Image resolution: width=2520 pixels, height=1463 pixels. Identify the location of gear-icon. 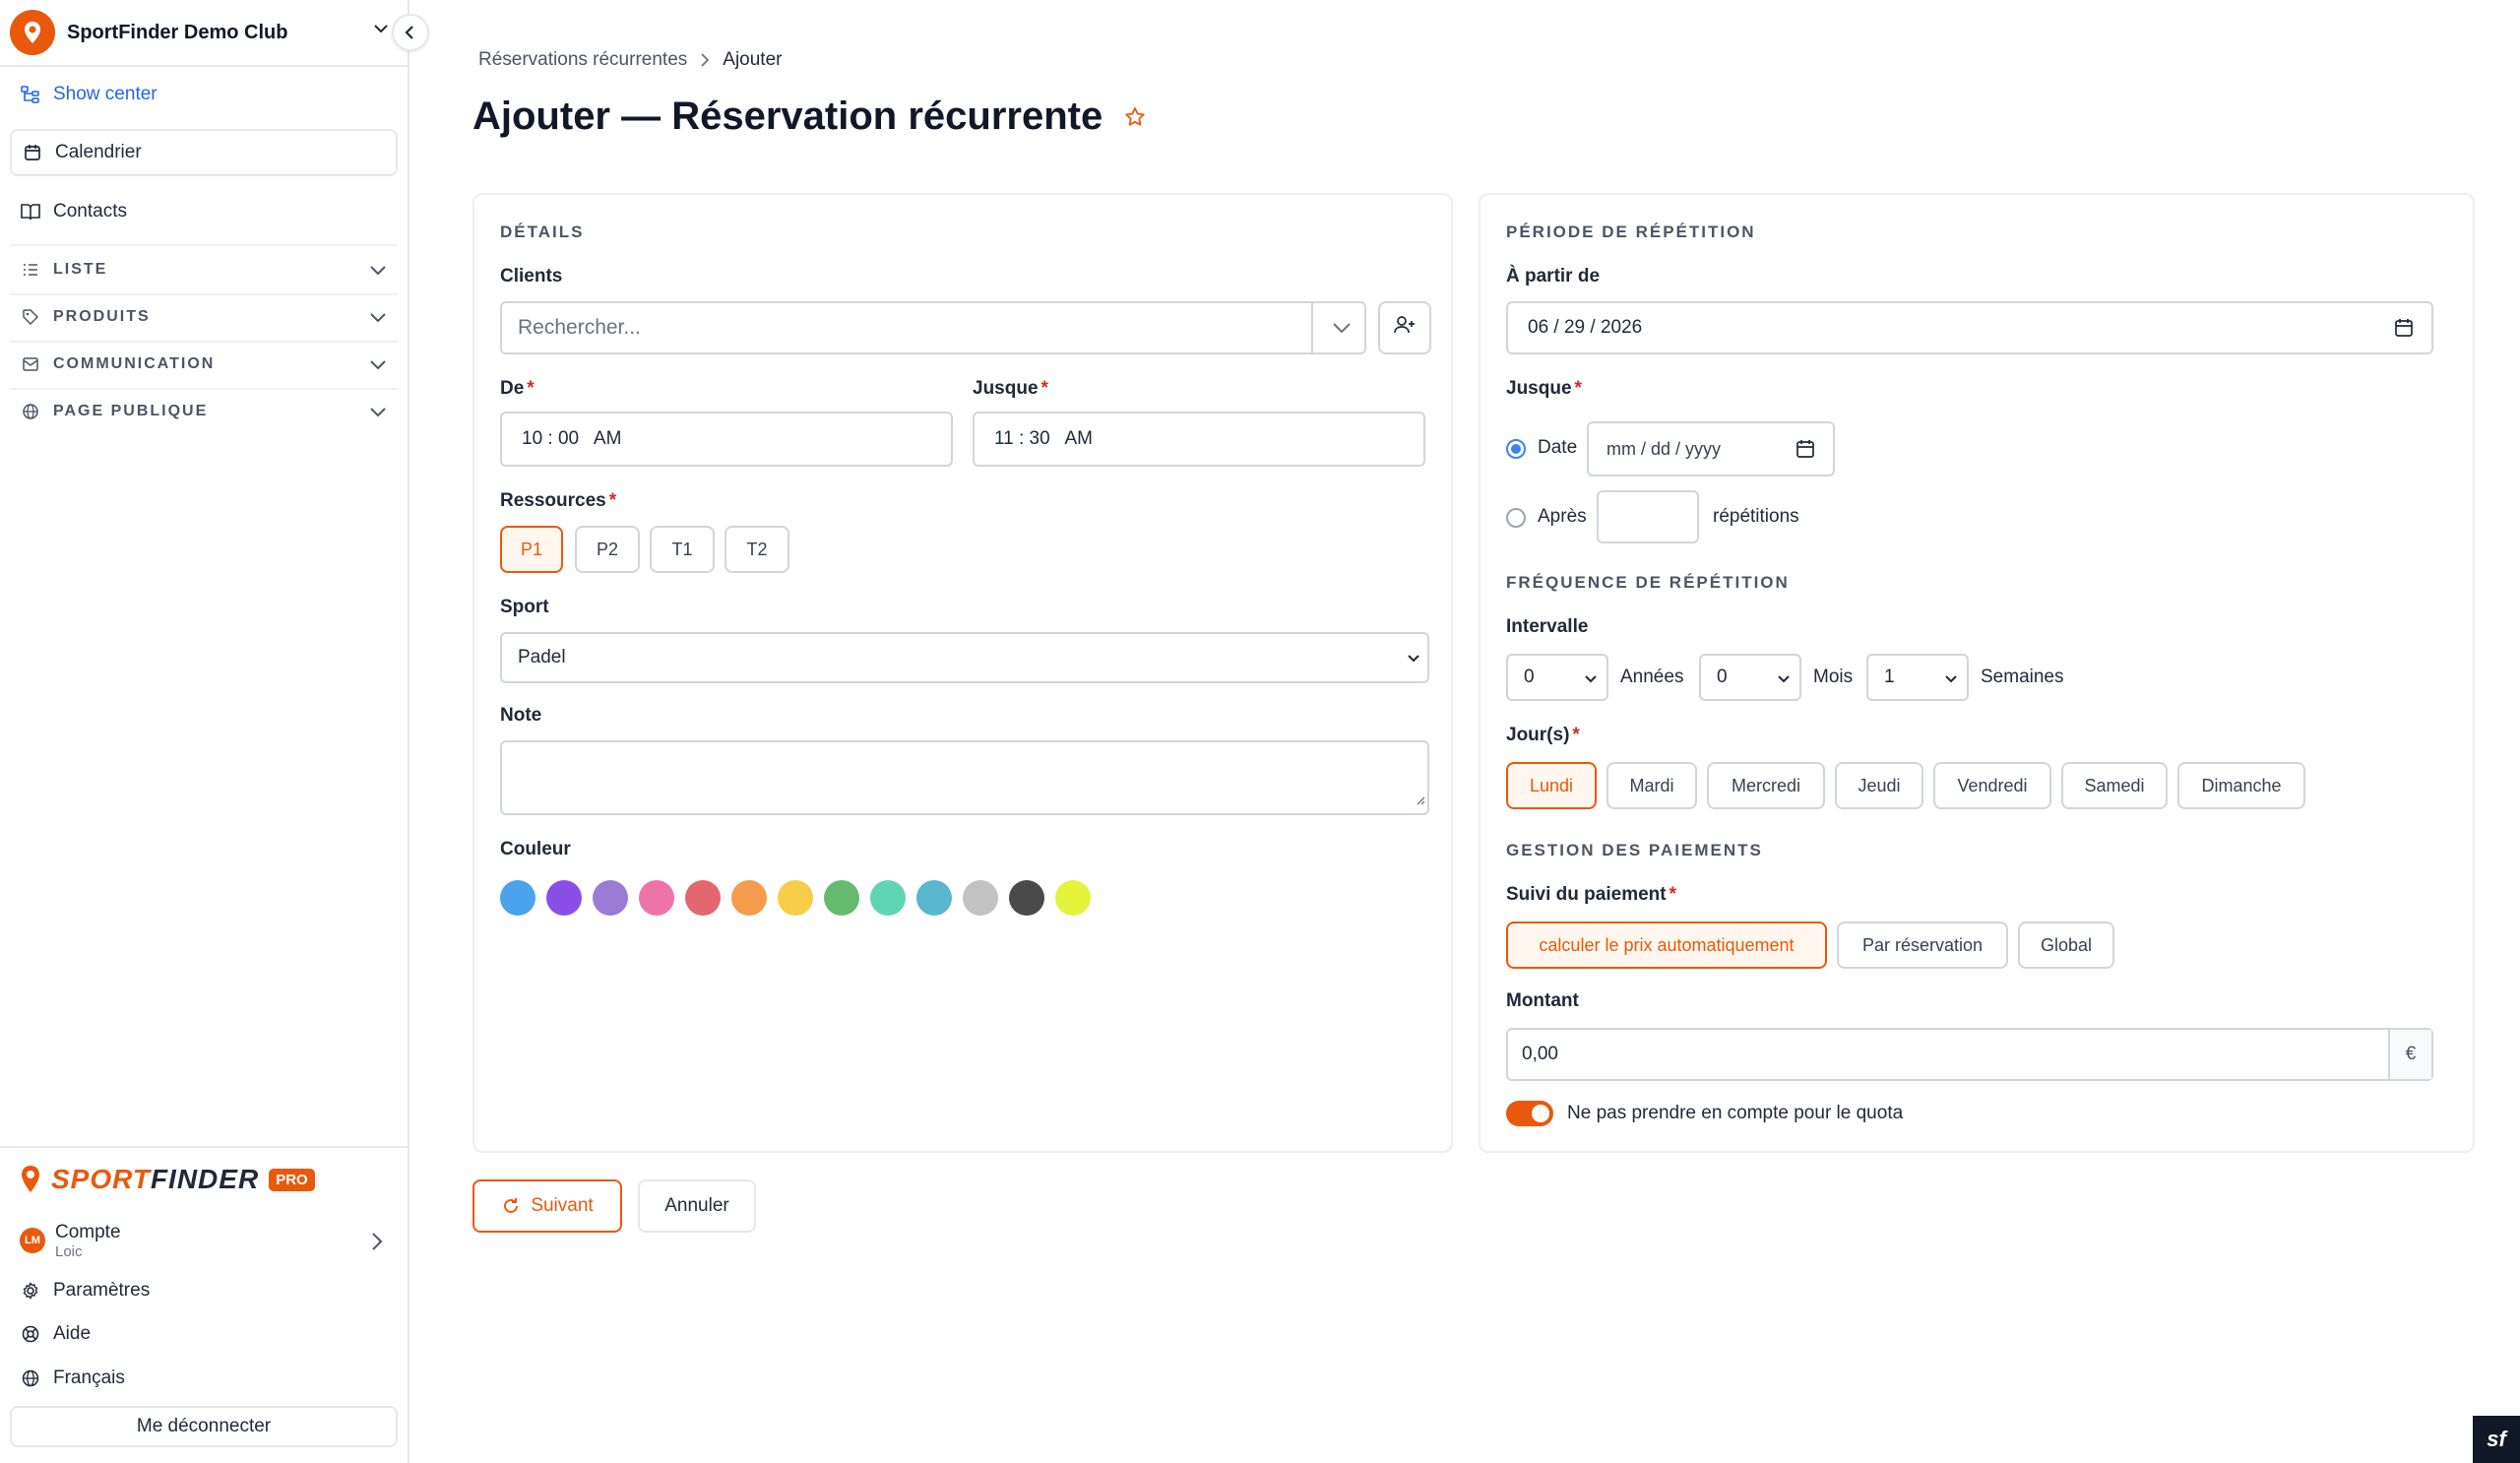
(30, 1291).